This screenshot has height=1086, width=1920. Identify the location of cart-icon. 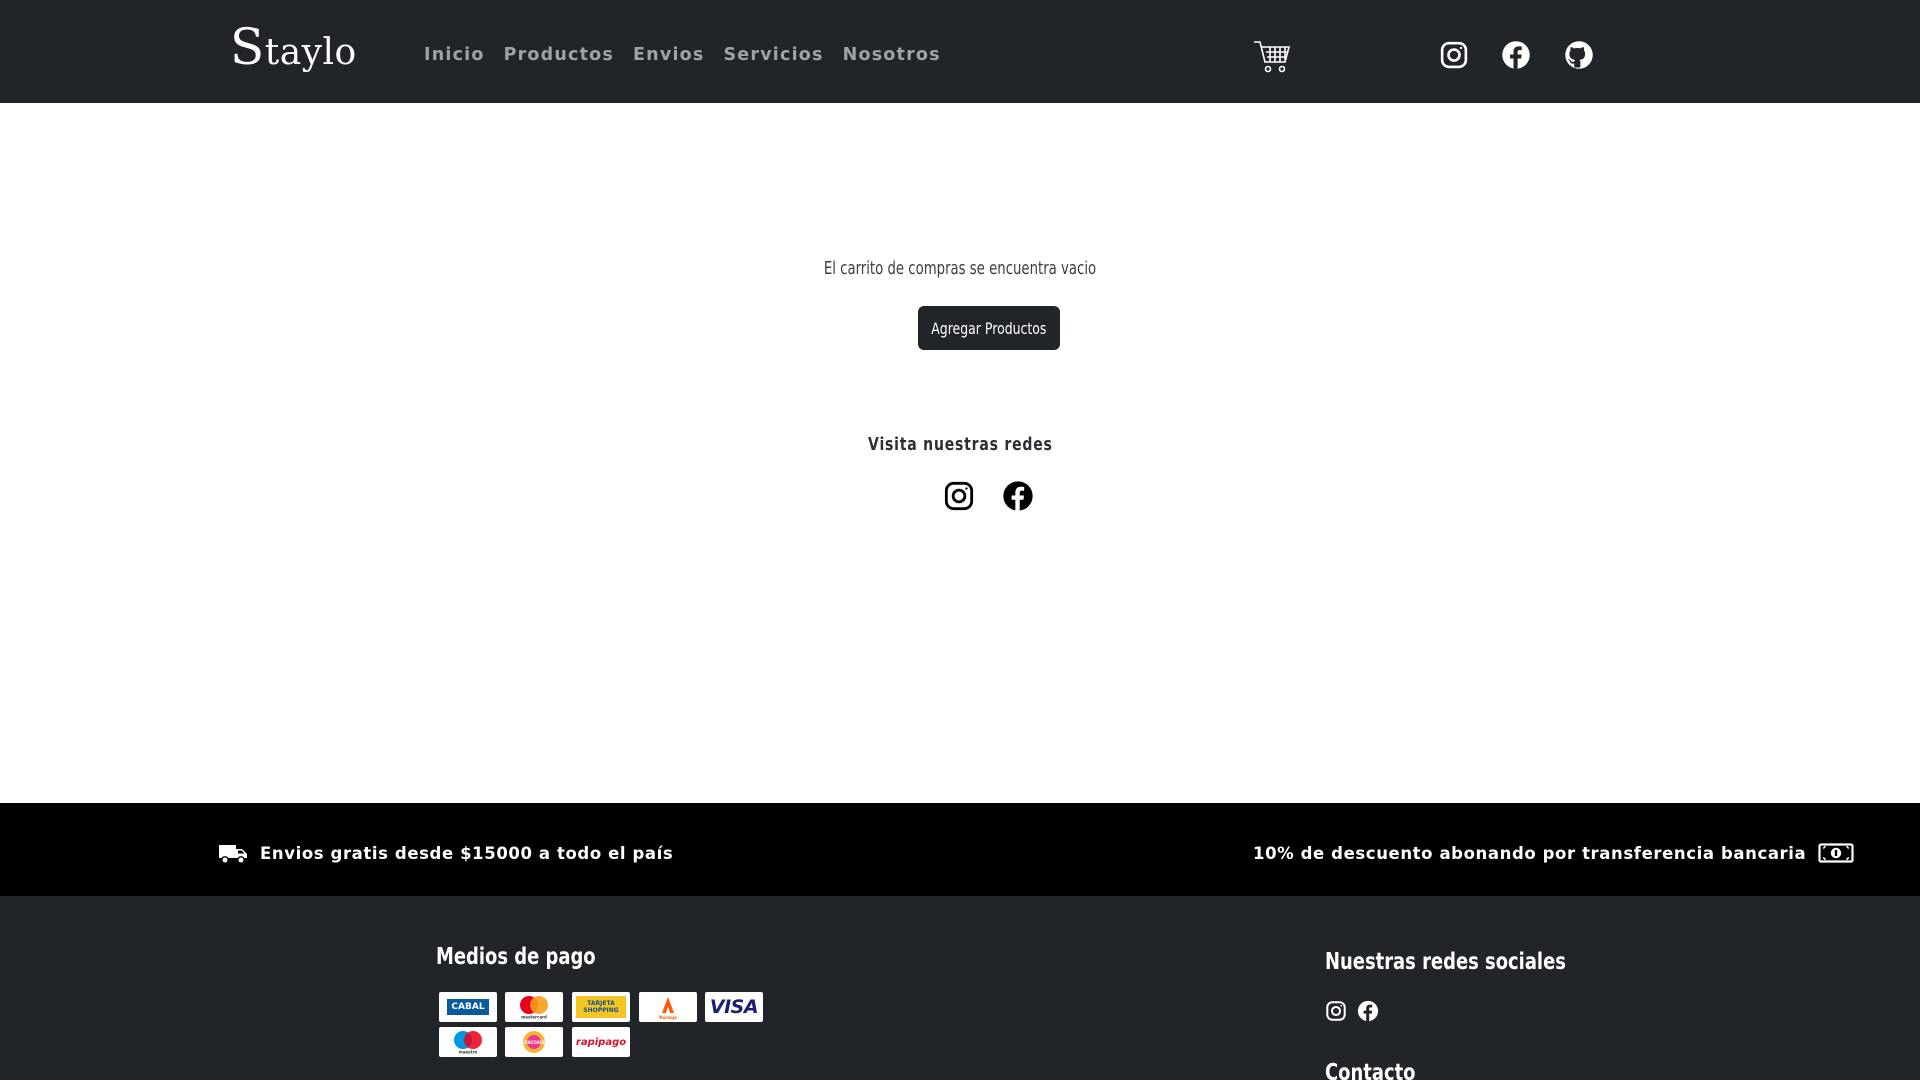
(1272, 56).